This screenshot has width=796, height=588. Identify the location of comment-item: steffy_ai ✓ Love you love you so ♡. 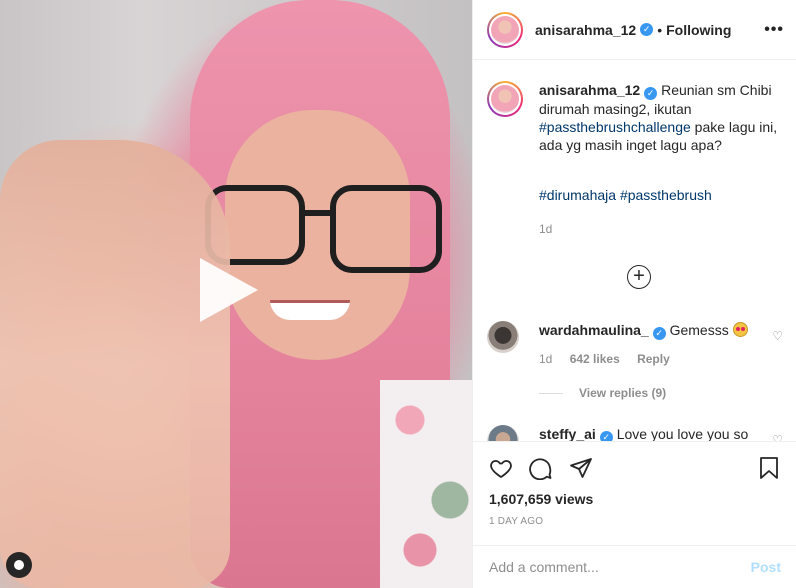
(637, 433).